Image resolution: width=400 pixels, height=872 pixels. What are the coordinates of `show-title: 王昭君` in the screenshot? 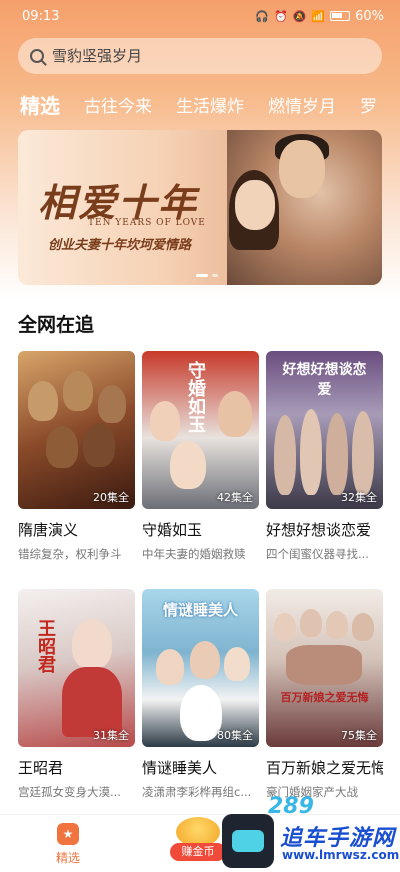 It's located at (76, 767).